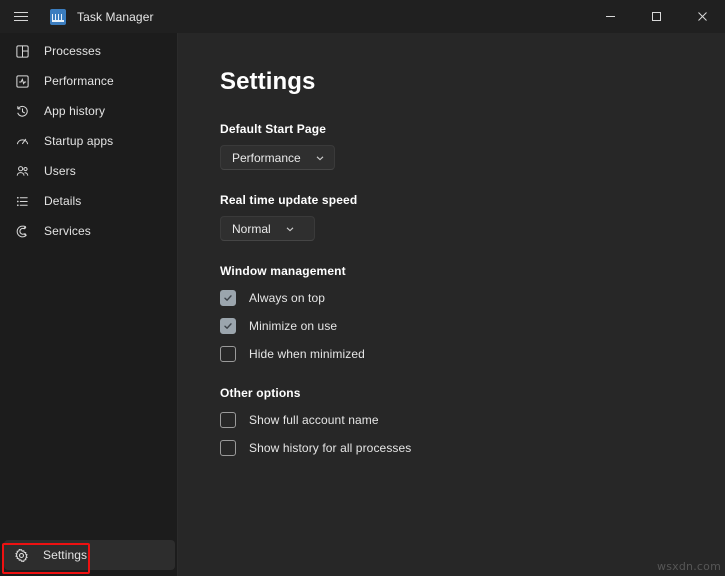 The width and height of the screenshot is (725, 576). Describe the element at coordinates (283, 271) in the screenshot. I see `section-heading: Window management` at that location.